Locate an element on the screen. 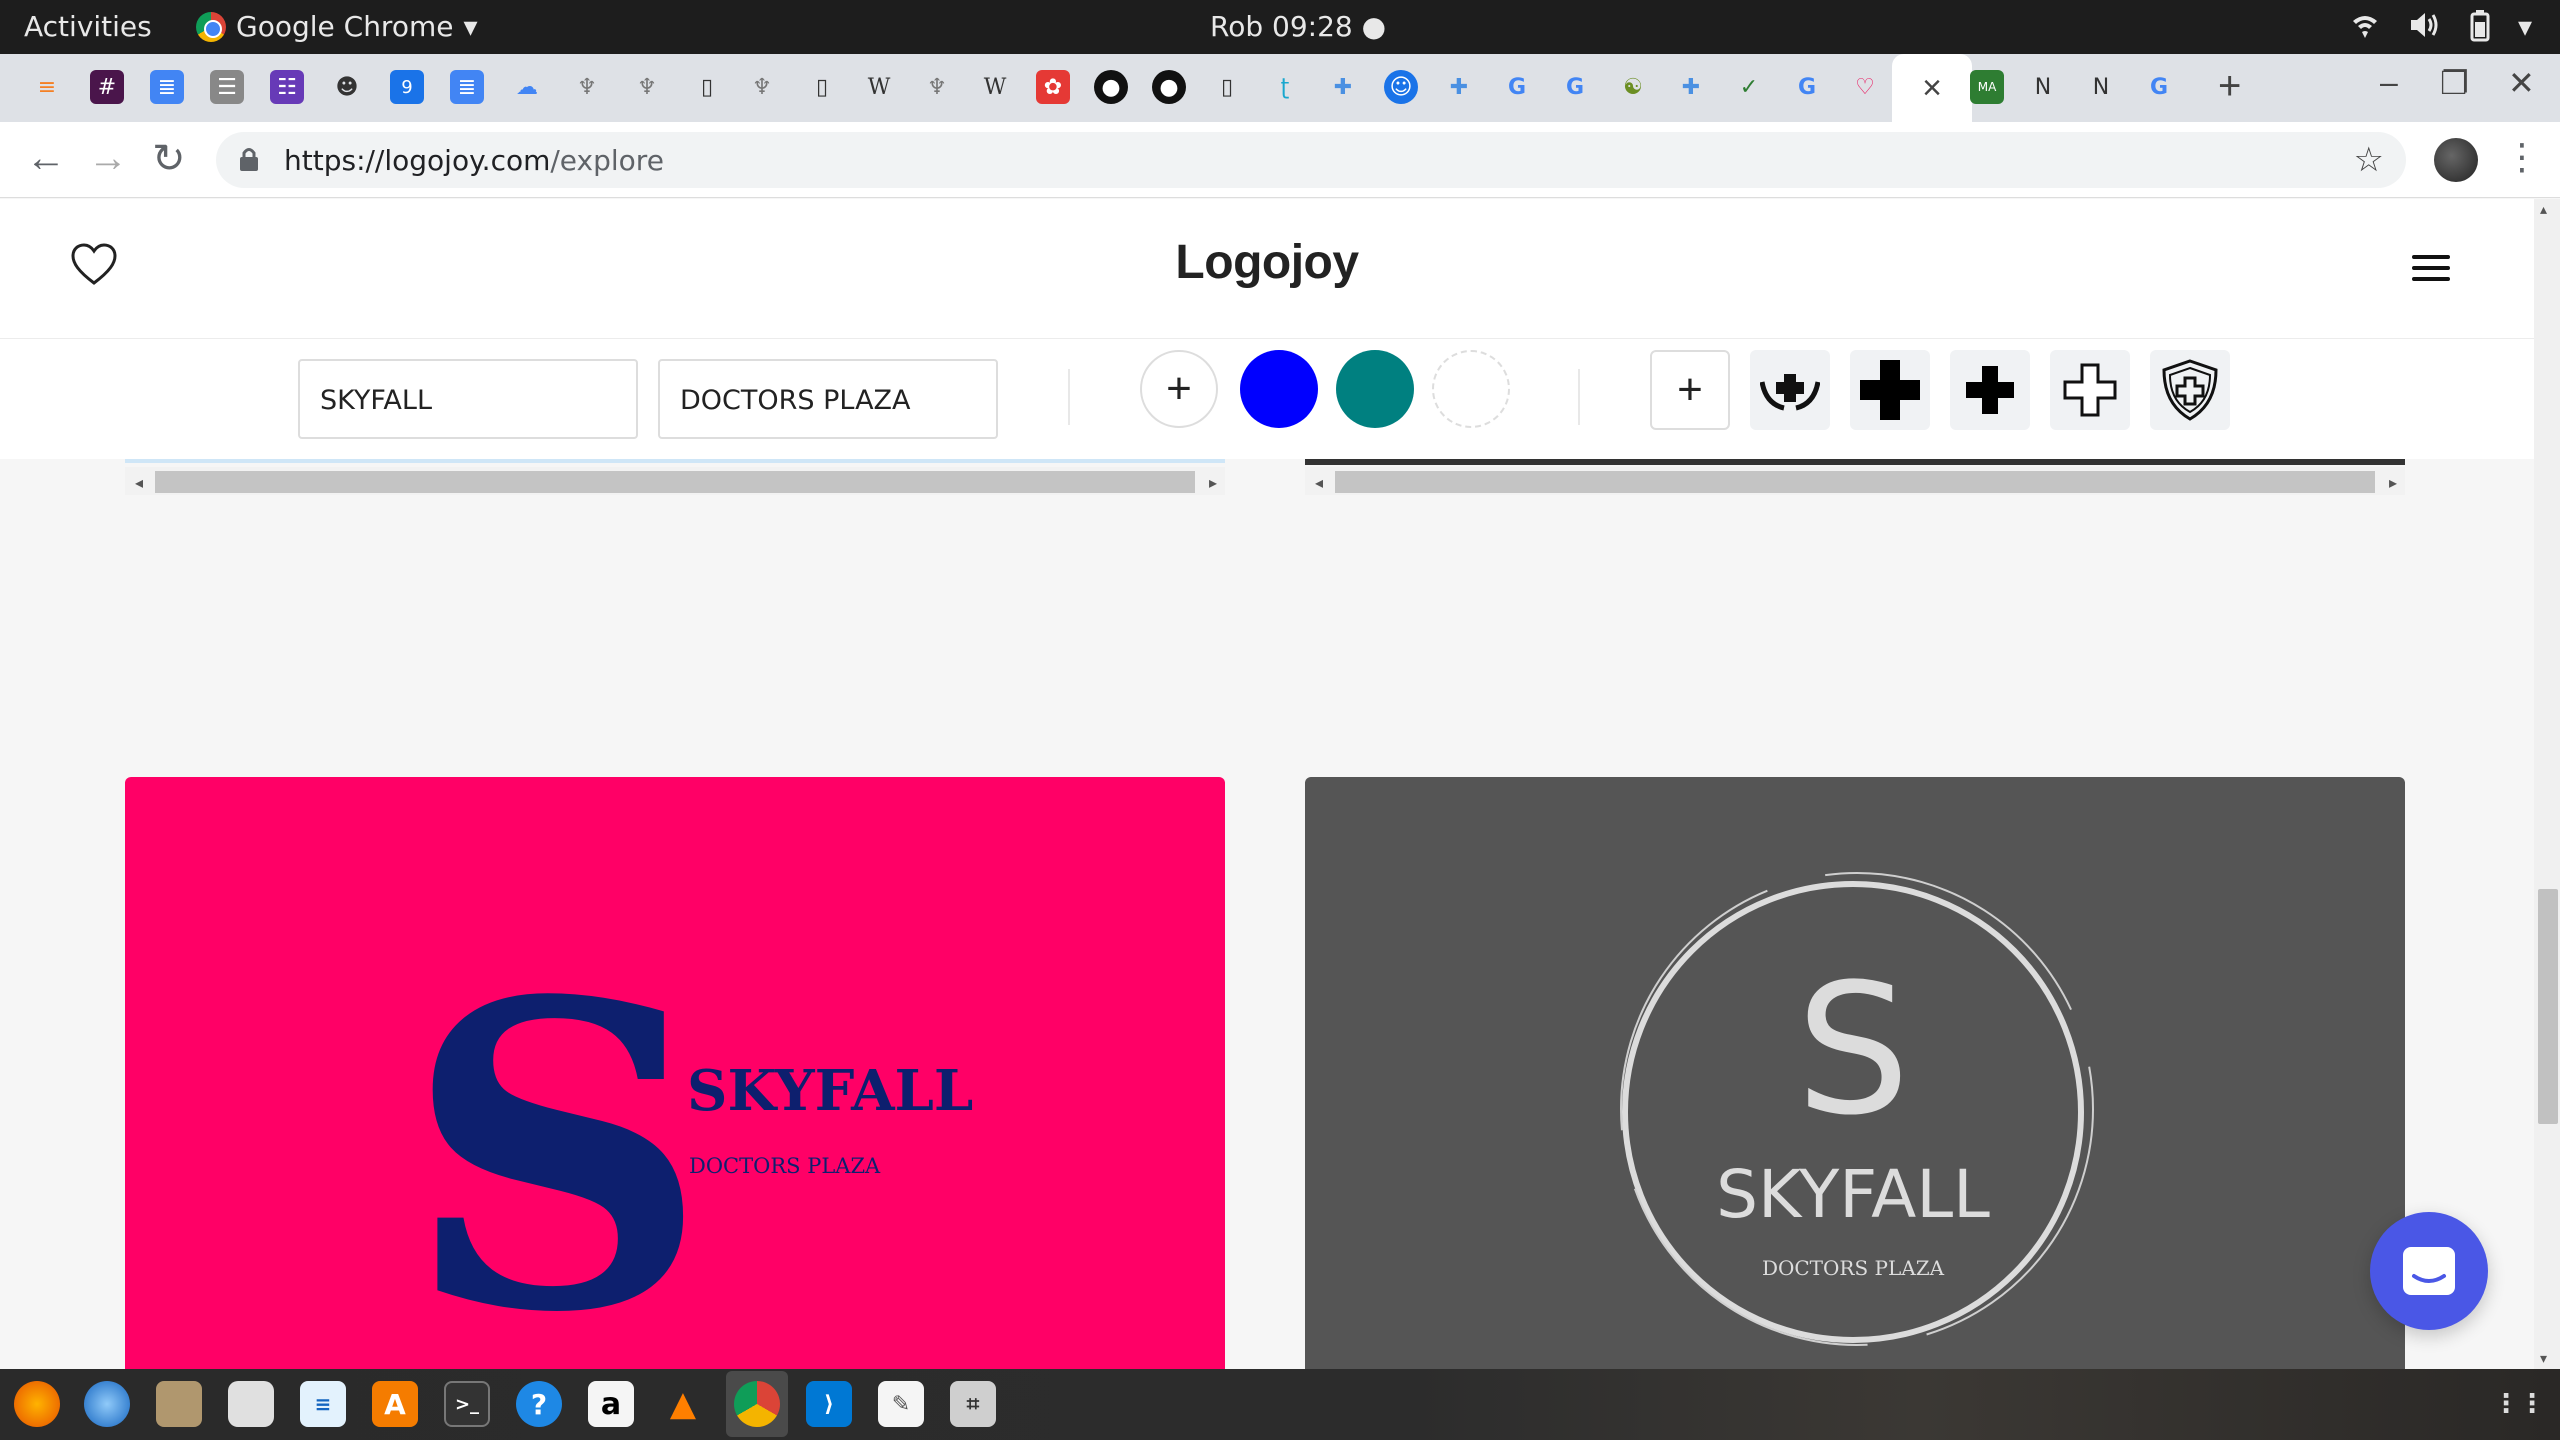  stackoverflow-icon: ≡ is located at coordinates (47, 87).